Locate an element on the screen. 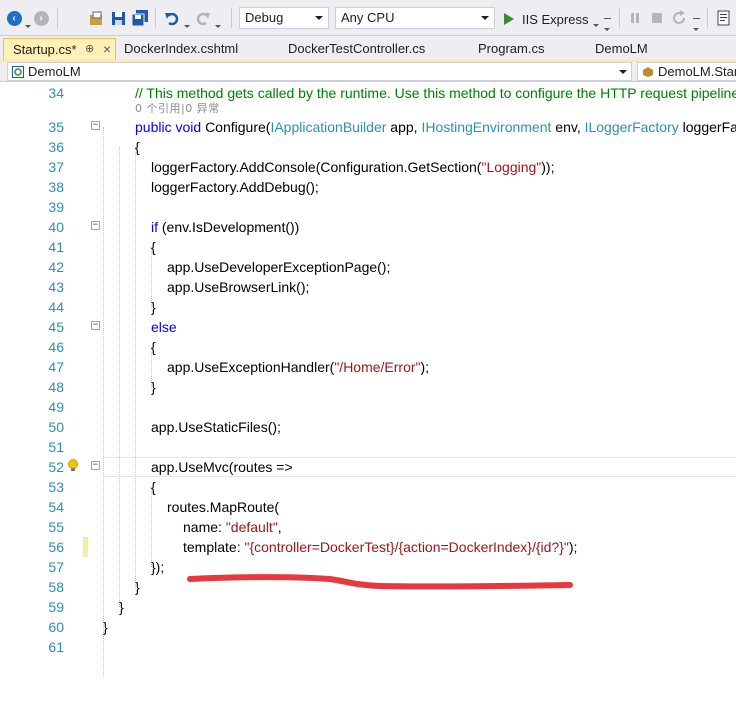 The height and width of the screenshot is (703, 736). save-button is located at coordinates (118, 18).